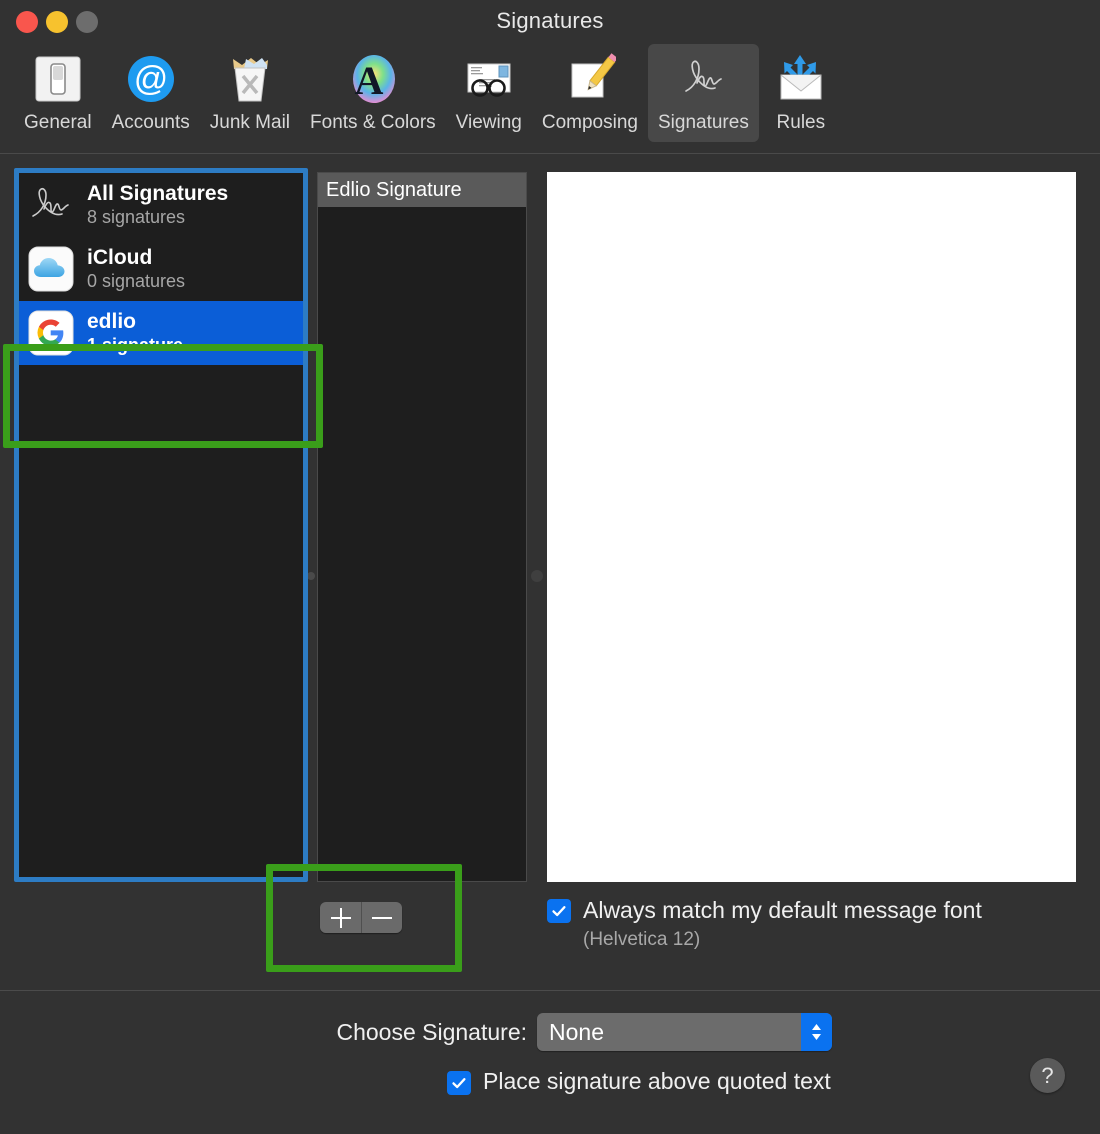 Image resolution: width=1100 pixels, height=1134 pixels. Describe the element at coordinates (311, 527) in the screenshot. I see `splitter-accounts-signatures` at that location.